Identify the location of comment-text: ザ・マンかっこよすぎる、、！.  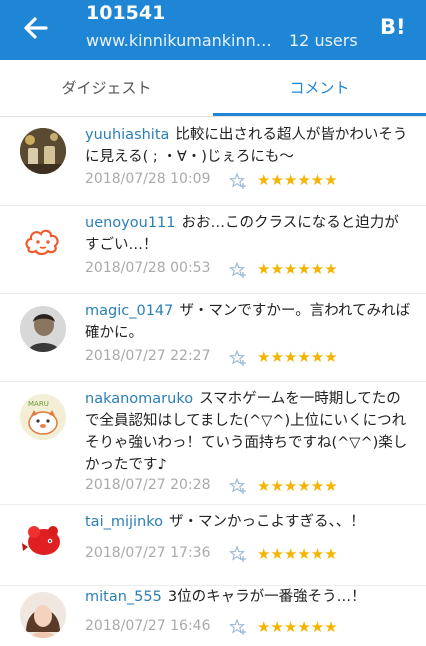
(267, 522).